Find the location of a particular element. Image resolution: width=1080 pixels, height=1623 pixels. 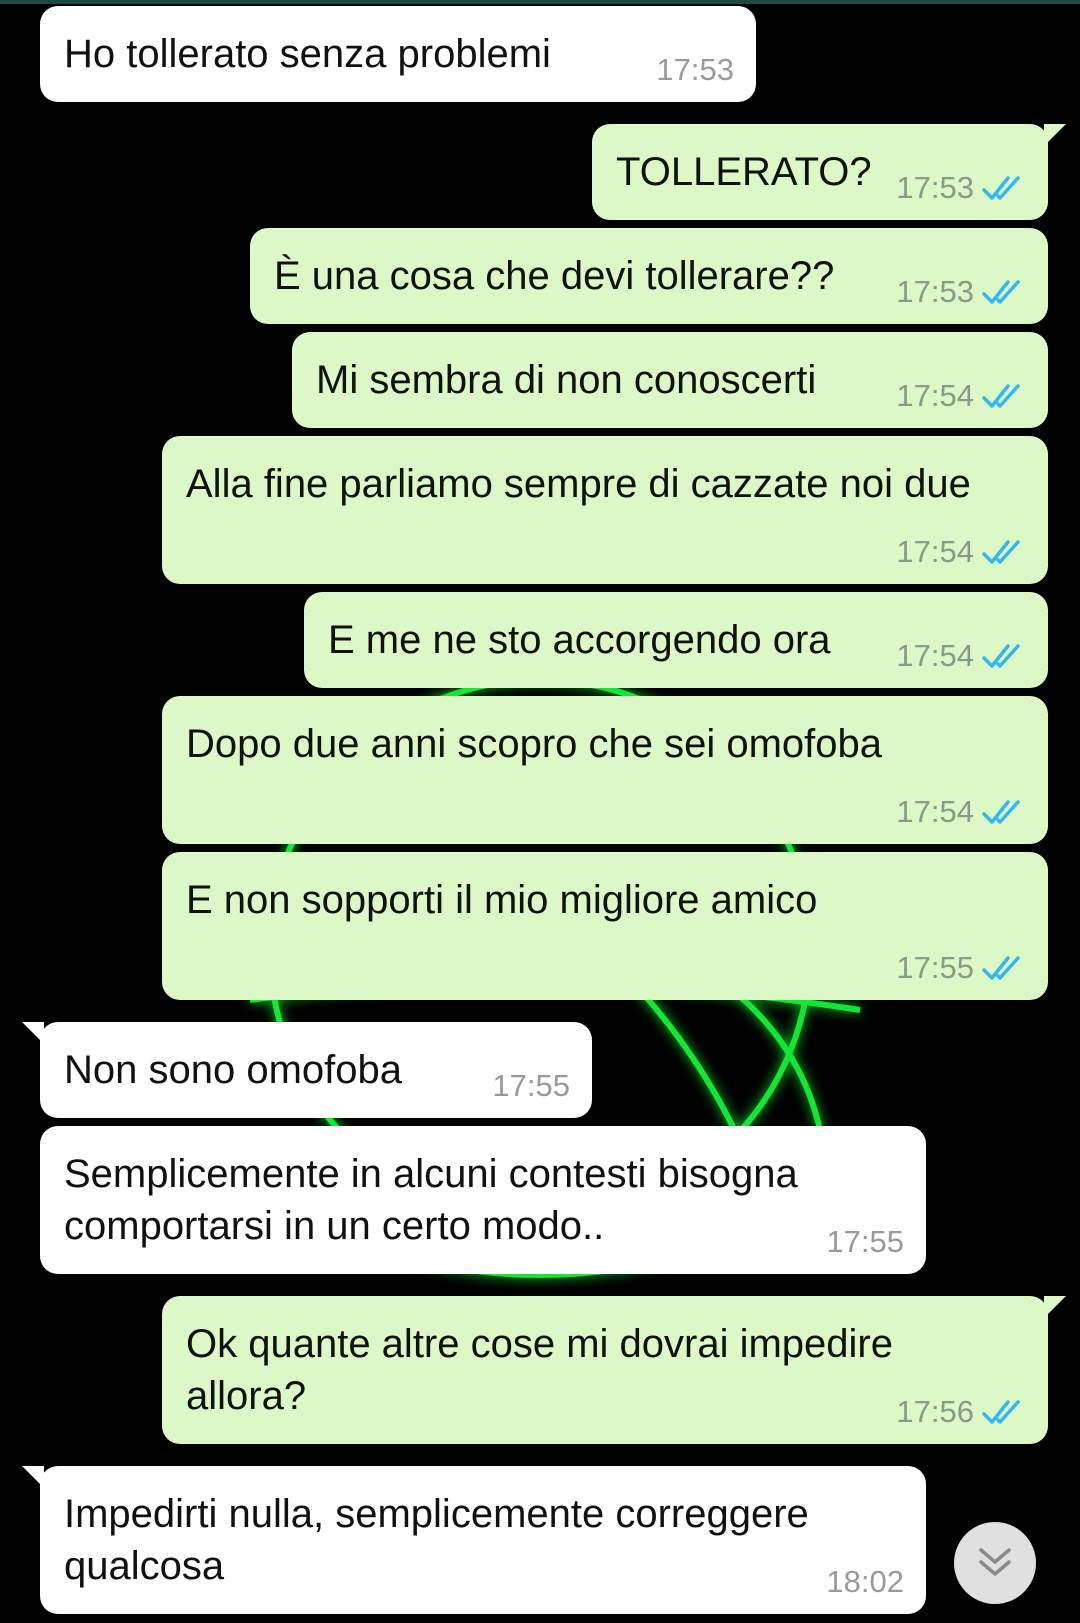

double-chevron-down-icon is located at coordinates (995, 1562).